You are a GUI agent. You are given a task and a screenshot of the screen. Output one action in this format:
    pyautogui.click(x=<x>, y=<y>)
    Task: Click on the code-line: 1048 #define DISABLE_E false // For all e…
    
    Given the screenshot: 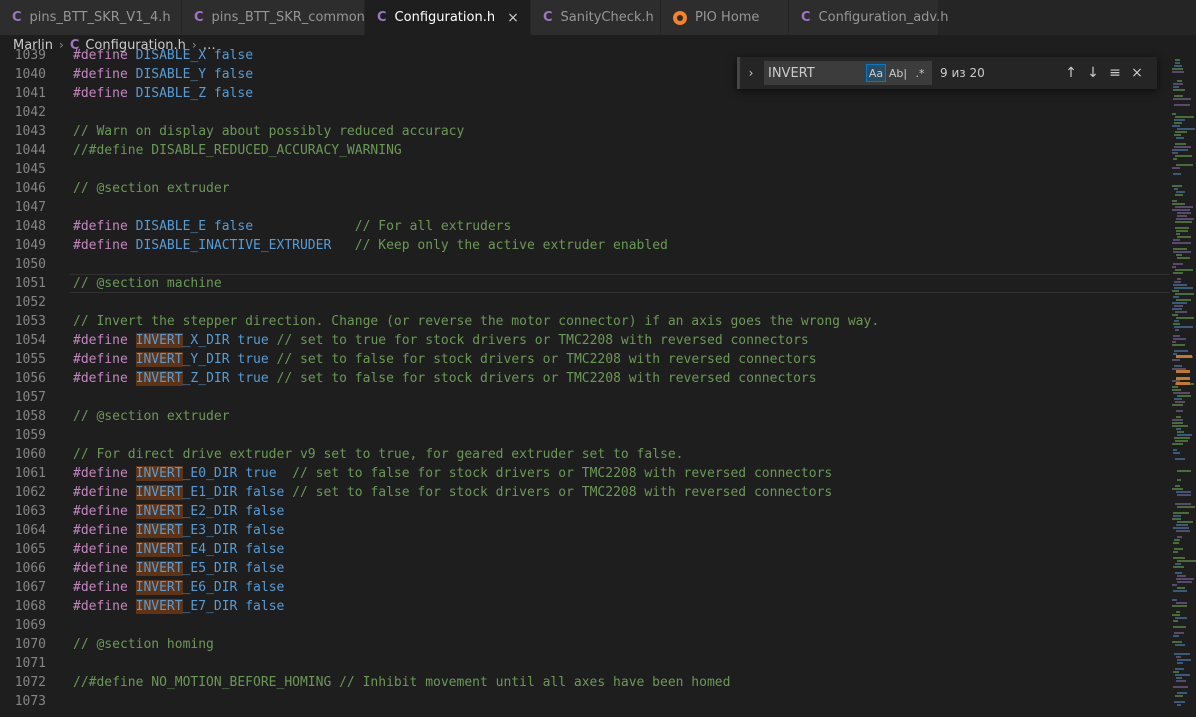 What is the action you would take?
    pyautogui.click(x=585, y=226)
    